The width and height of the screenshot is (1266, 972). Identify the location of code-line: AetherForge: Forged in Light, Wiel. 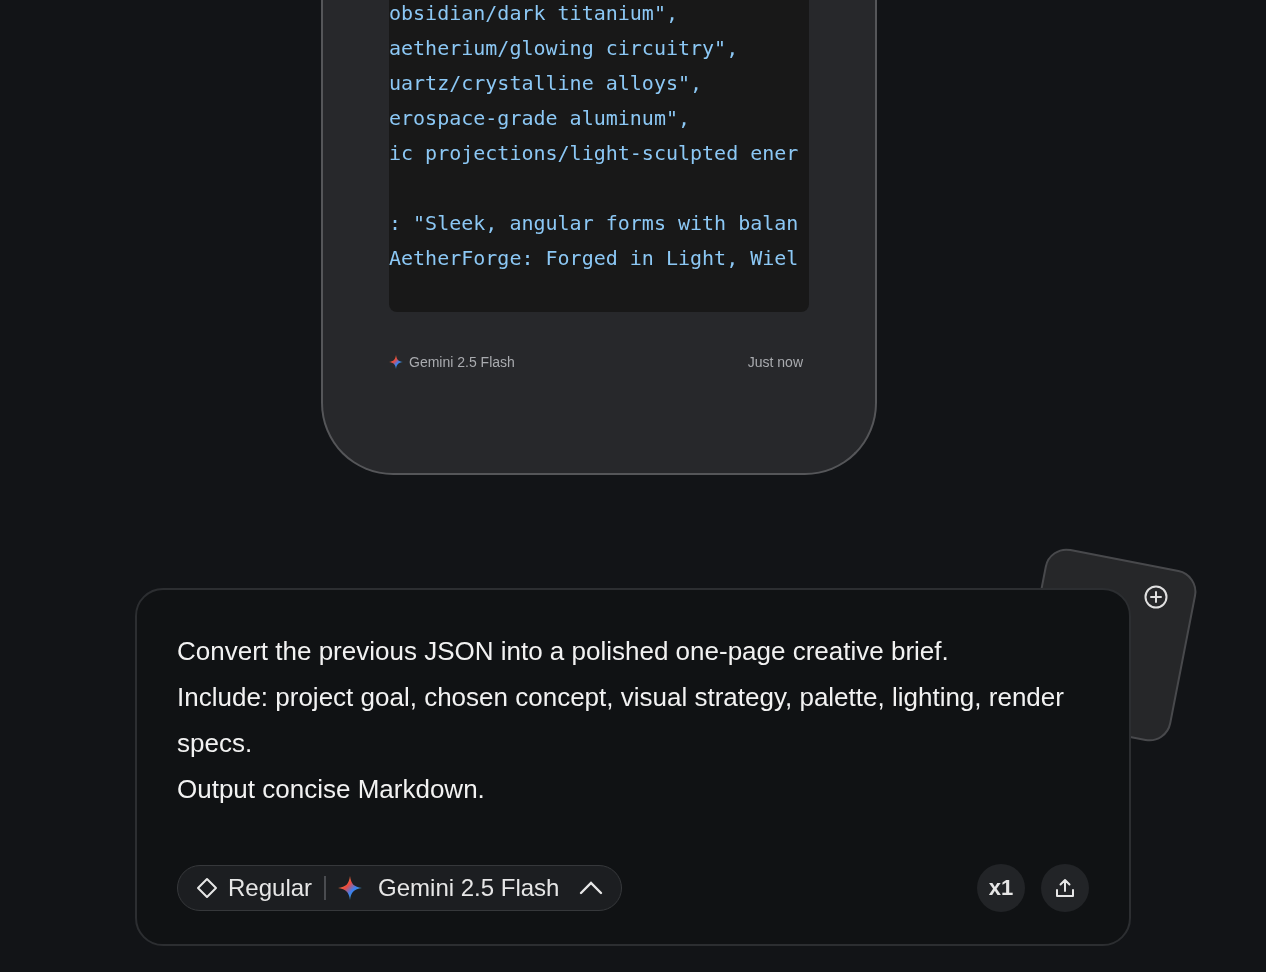
(594, 258).